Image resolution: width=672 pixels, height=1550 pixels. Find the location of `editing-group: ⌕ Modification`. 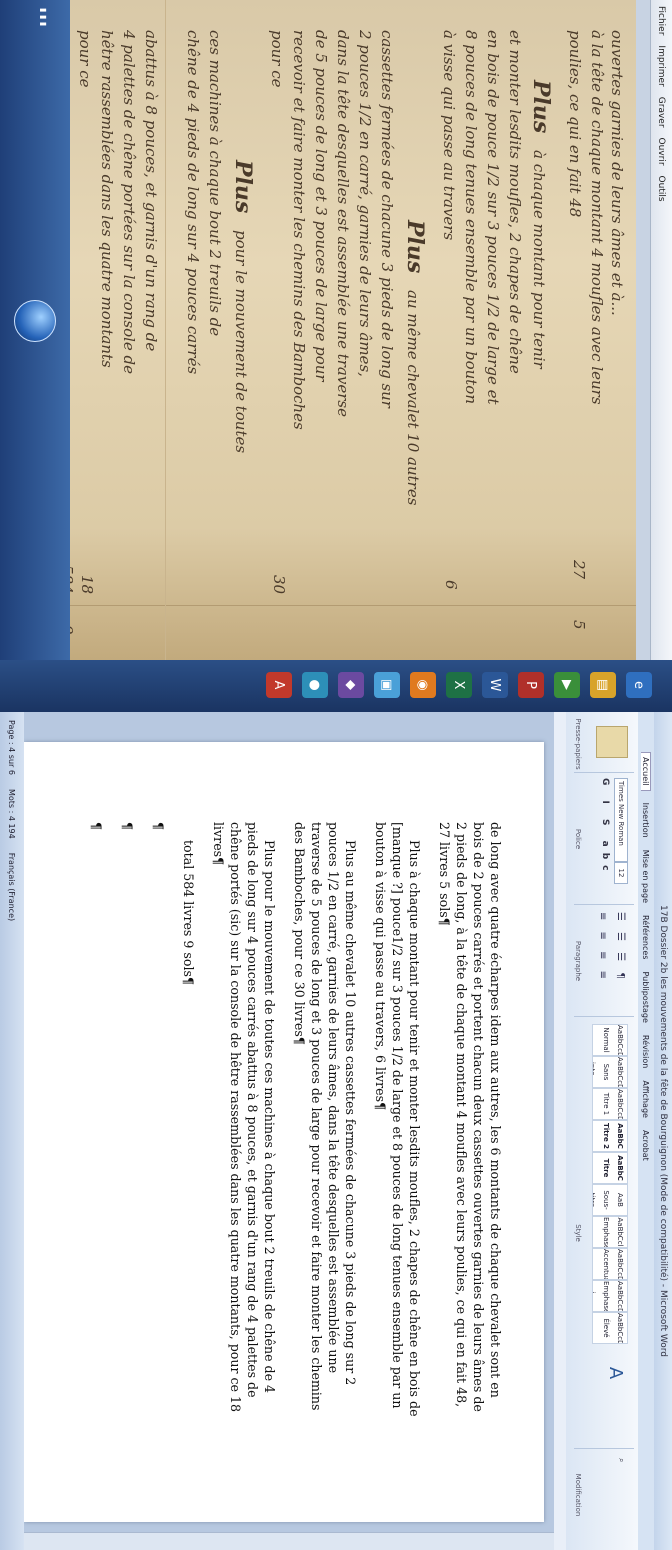

editing-group: ⌕ Modification is located at coordinates (604, 1495).